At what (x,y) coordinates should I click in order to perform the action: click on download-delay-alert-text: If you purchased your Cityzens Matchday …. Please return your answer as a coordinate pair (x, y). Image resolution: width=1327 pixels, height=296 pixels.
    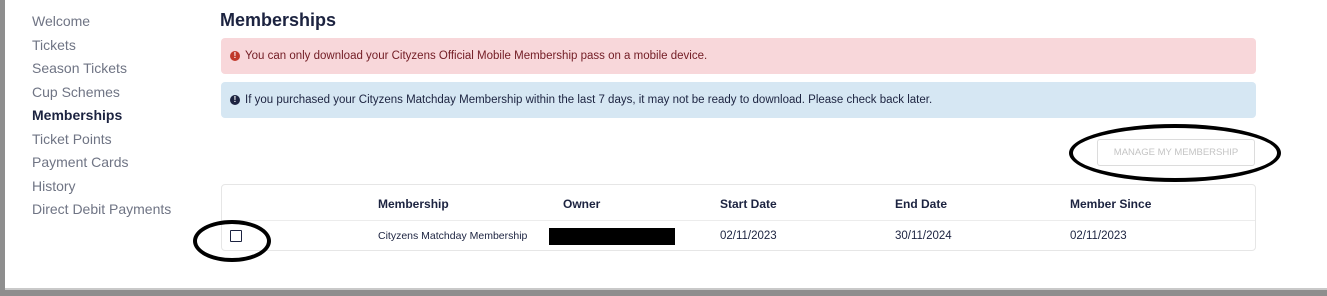
    Looking at the image, I should click on (589, 100).